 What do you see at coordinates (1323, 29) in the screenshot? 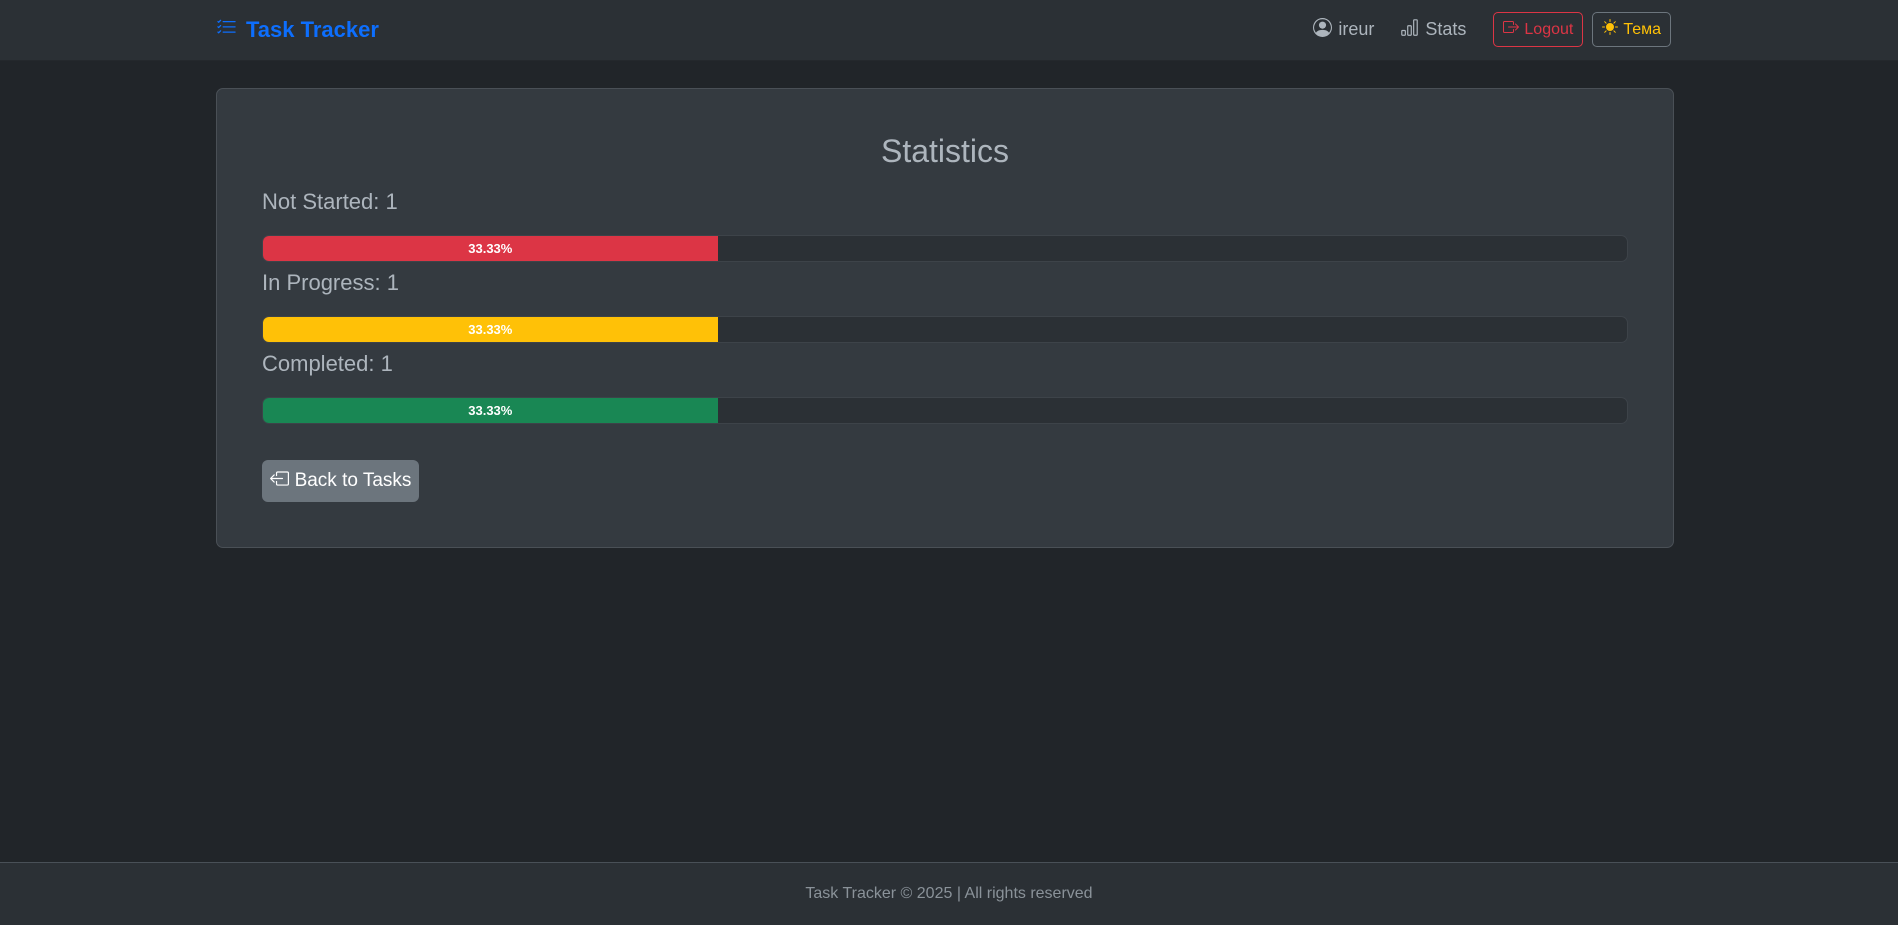
I see `person-circle-icon` at bounding box center [1323, 29].